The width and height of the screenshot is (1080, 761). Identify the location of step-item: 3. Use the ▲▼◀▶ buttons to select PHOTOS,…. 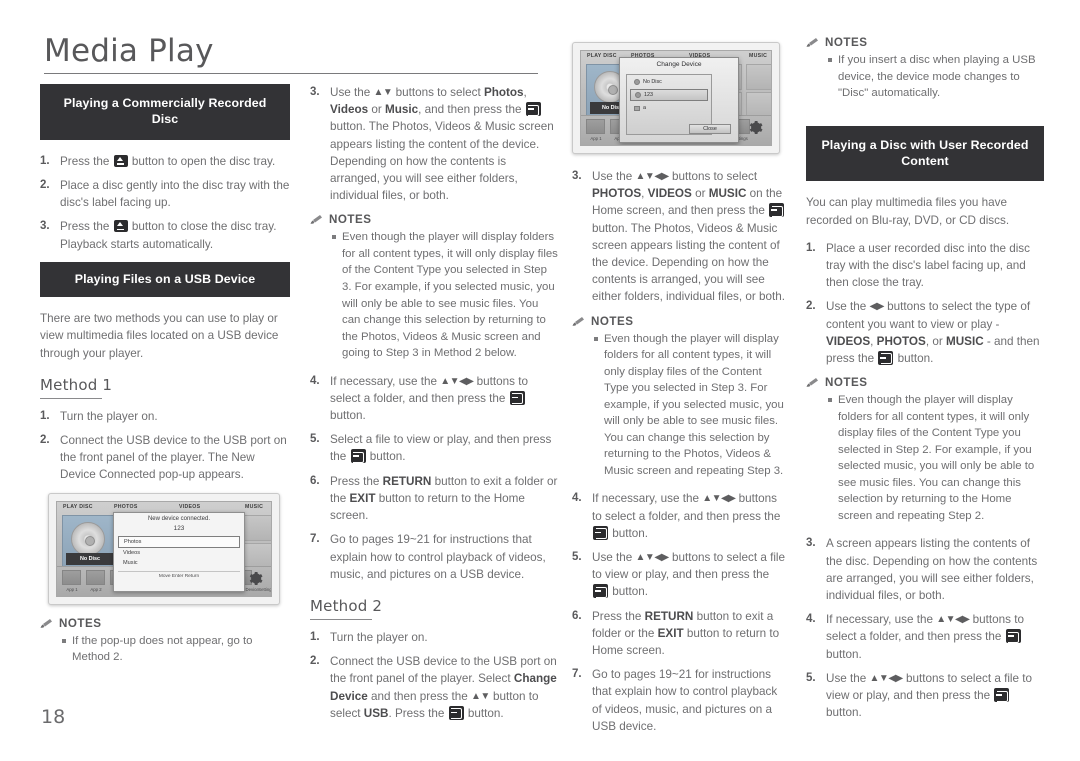
(678, 237).